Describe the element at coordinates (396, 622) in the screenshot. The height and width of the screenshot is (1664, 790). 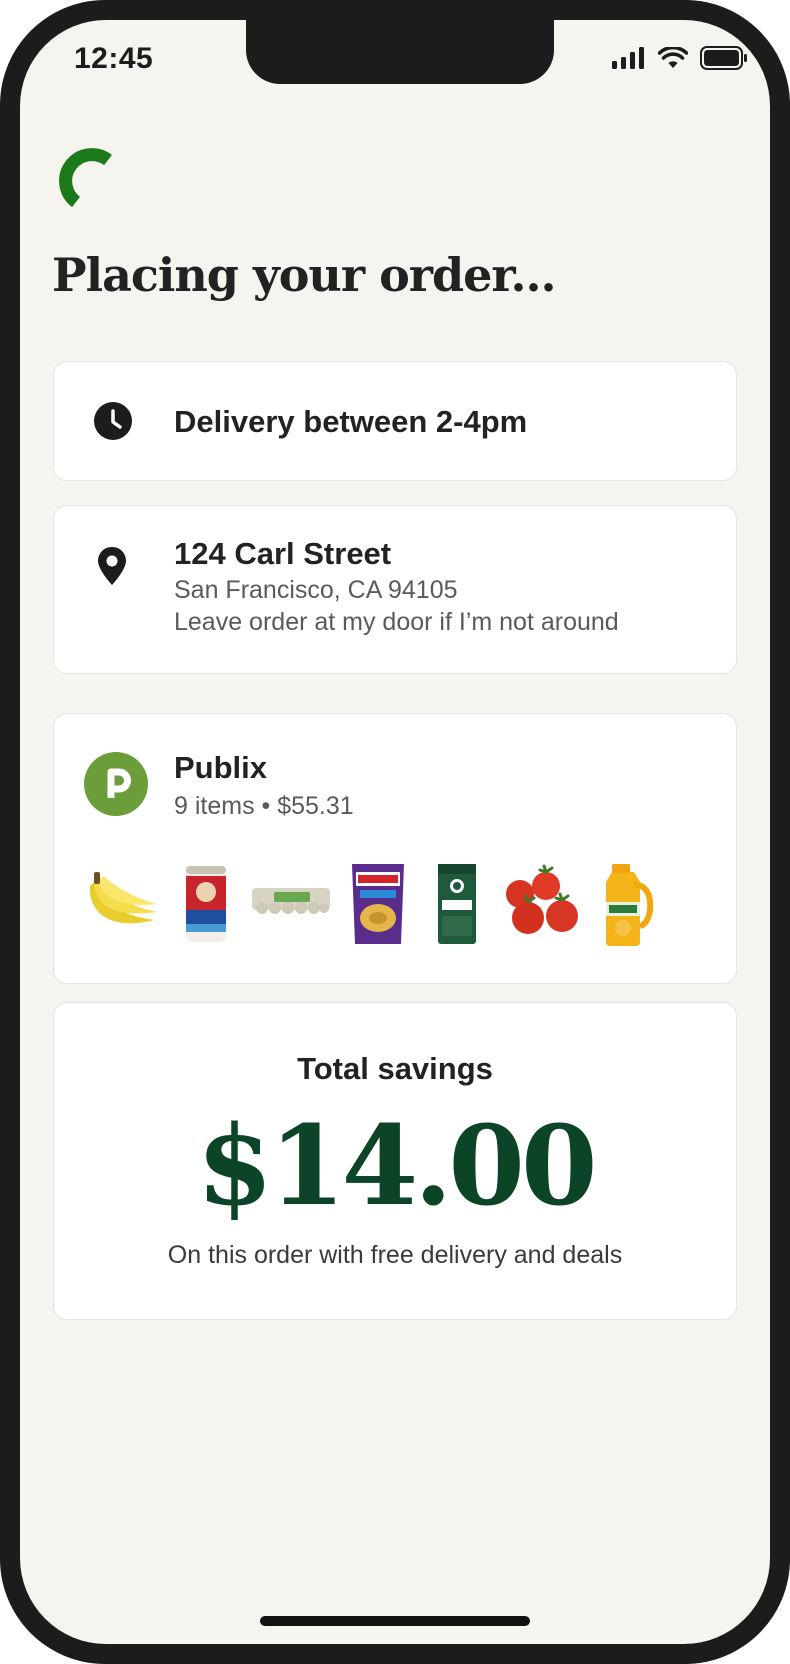
I see `delivery-instructions: Leave order at my door if I’m not around` at that location.